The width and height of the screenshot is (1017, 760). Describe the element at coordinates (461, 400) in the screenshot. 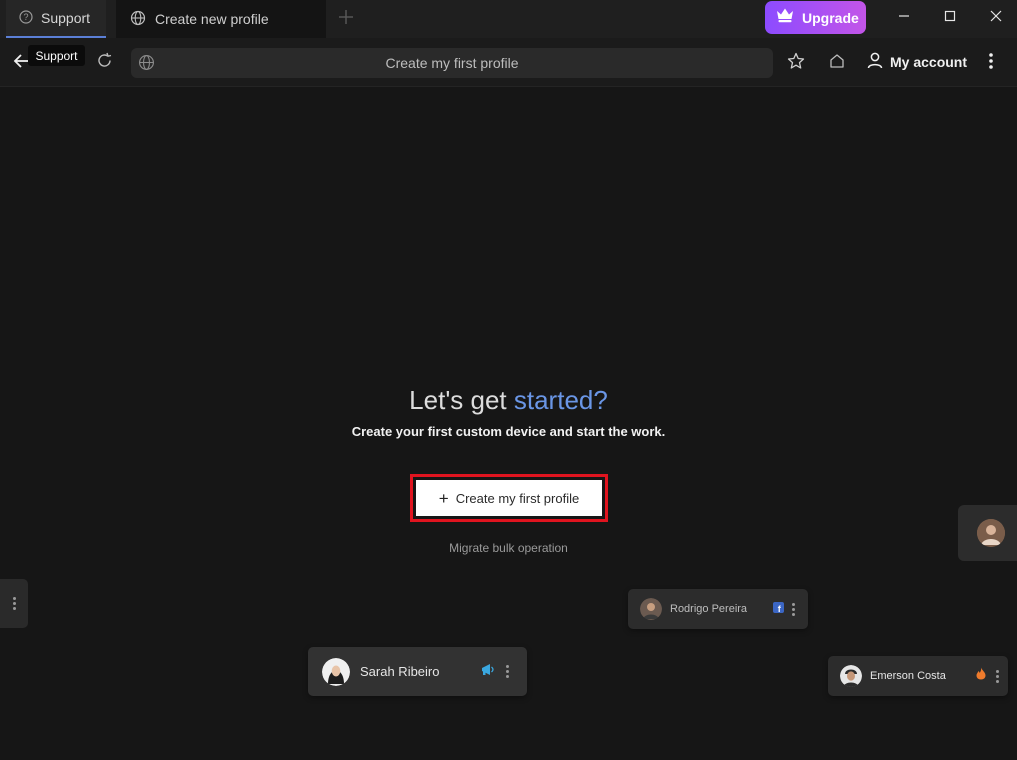

I see `page-title-text: Let's get` at that location.